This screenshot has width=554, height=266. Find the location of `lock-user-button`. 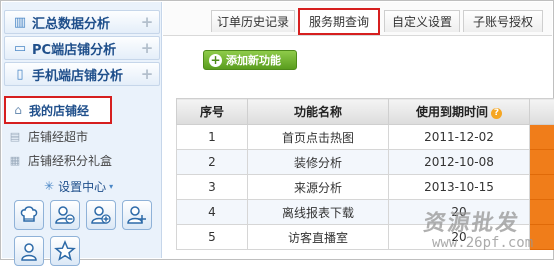

lock-user-button is located at coordinates (29, 251).